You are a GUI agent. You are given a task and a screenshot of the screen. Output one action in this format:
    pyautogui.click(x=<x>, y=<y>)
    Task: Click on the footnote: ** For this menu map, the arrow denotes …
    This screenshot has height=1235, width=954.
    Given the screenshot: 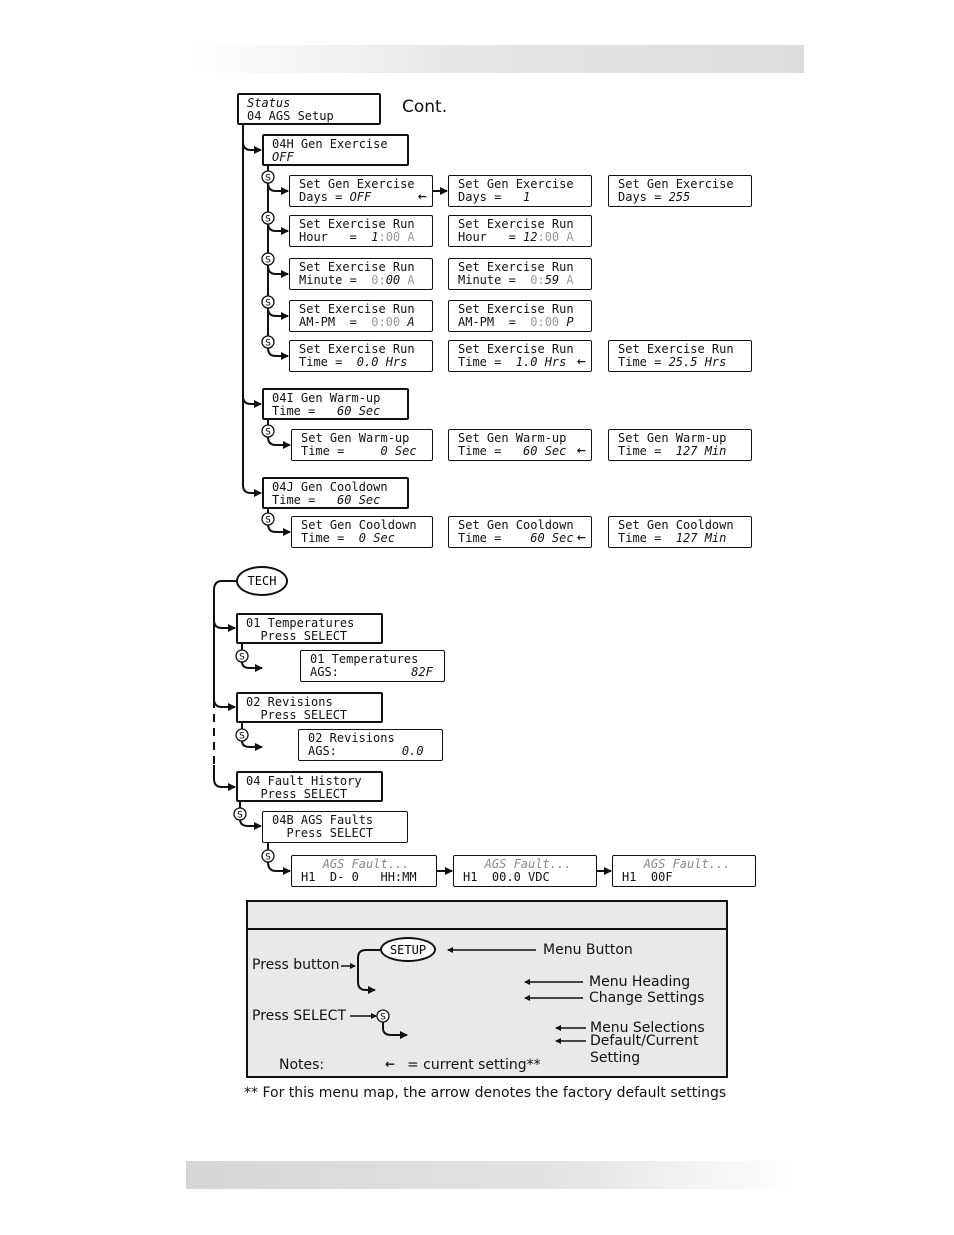 What is the action you would take?
    pyautogui.click(x=485, y=1093)
    